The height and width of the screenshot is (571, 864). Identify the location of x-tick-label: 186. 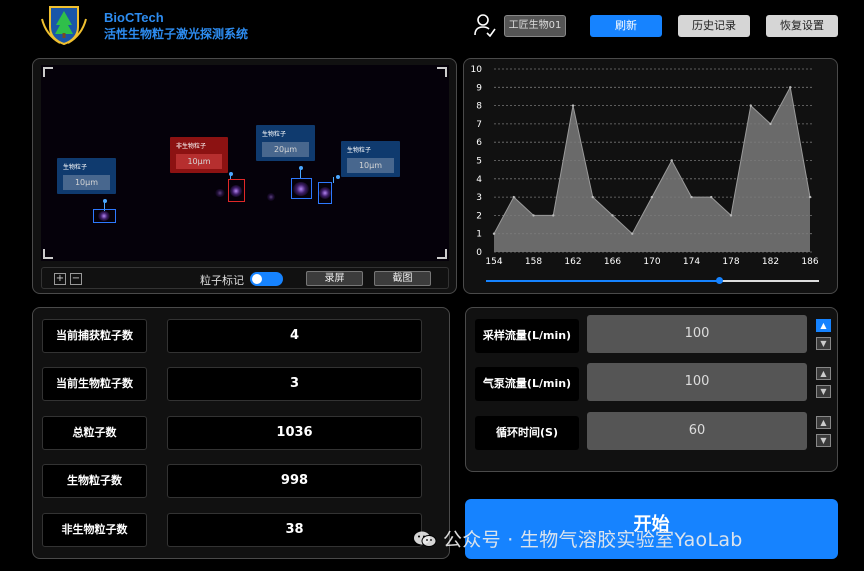
(809, 262).